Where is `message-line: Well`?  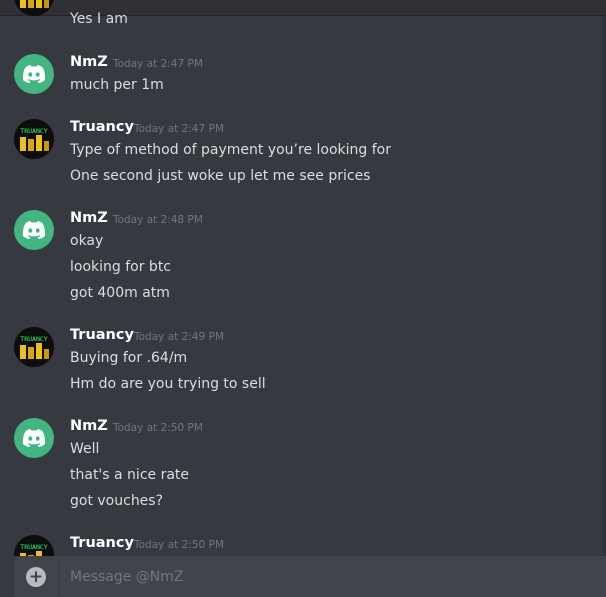 message-line: Well is located at coordinates (85, 449).